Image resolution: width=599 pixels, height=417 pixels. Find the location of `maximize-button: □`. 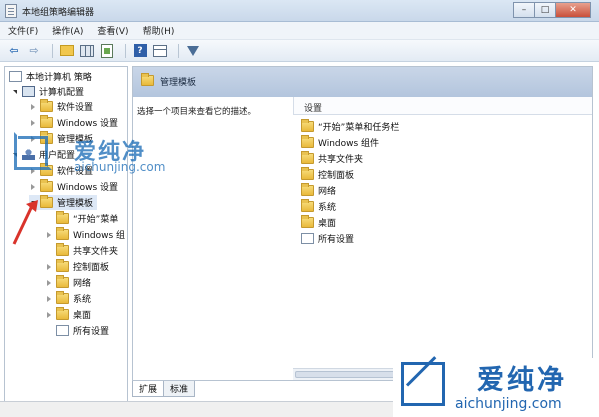

maximize-button: □ is located at coordinates (545, 10).